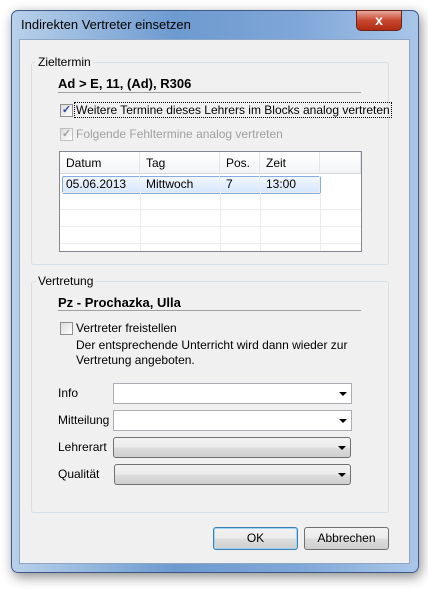  Describe the element at coordinates (232, 393) in the screenshot. I see `info-combobox` at that location.